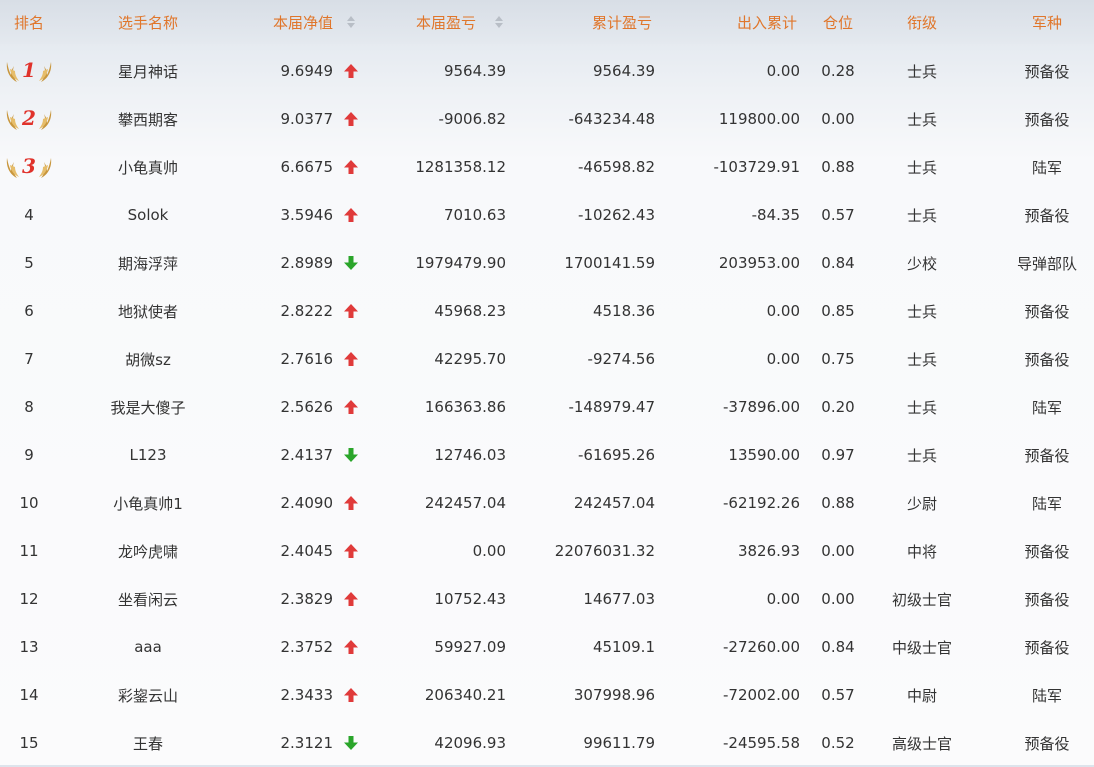 The height and width of the screenshot is (767, 1094). What do you see at coordinates (768, 551) in the screenshot?
I see `flow-value: 3826.93` at bounding box center [768, 551].